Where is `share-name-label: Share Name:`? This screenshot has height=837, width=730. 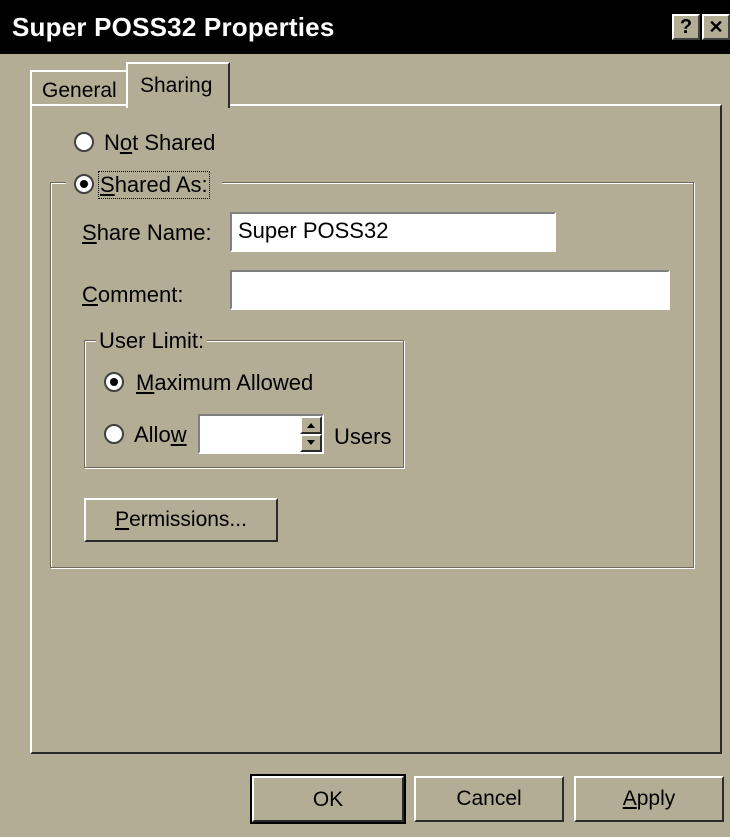
share-name-label: Share Name: is located at coordinates (147, 232).